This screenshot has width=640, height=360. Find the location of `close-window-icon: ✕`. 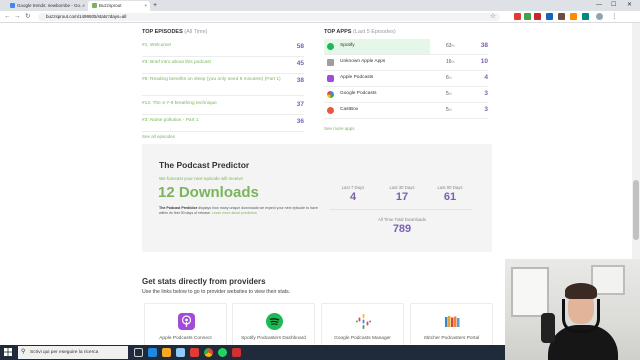

close-window-icon: ✕ is located at coordinates (629, 5).